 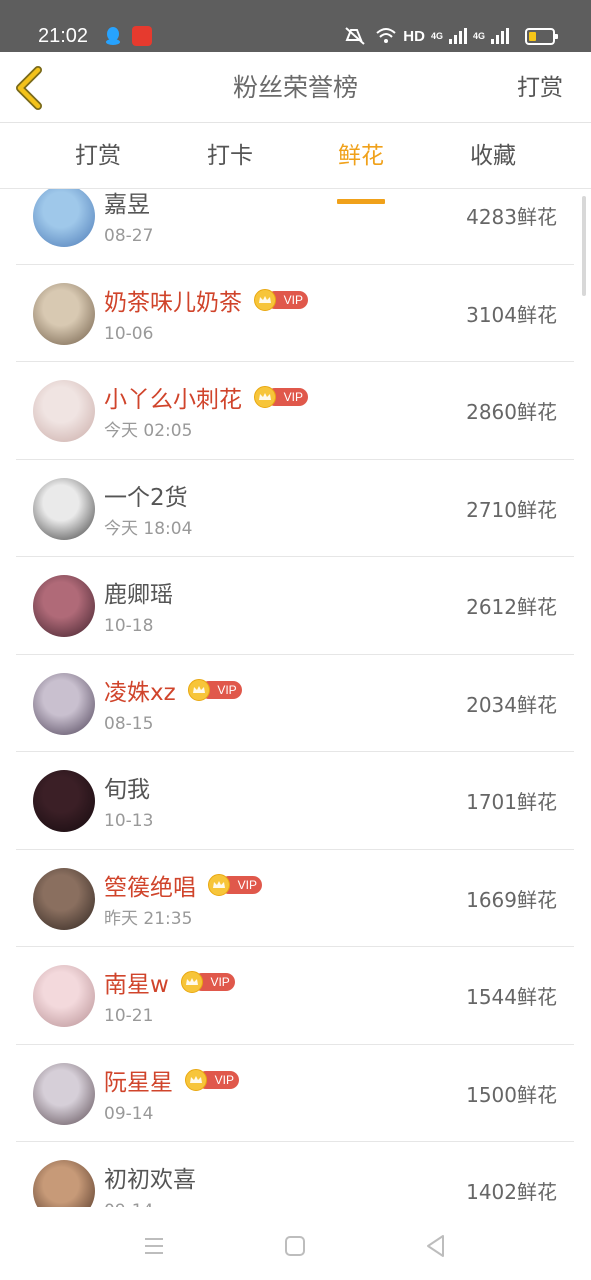 I want to click on name-line: 箜篌绝唱 VIP, so click(x=183, y=885).